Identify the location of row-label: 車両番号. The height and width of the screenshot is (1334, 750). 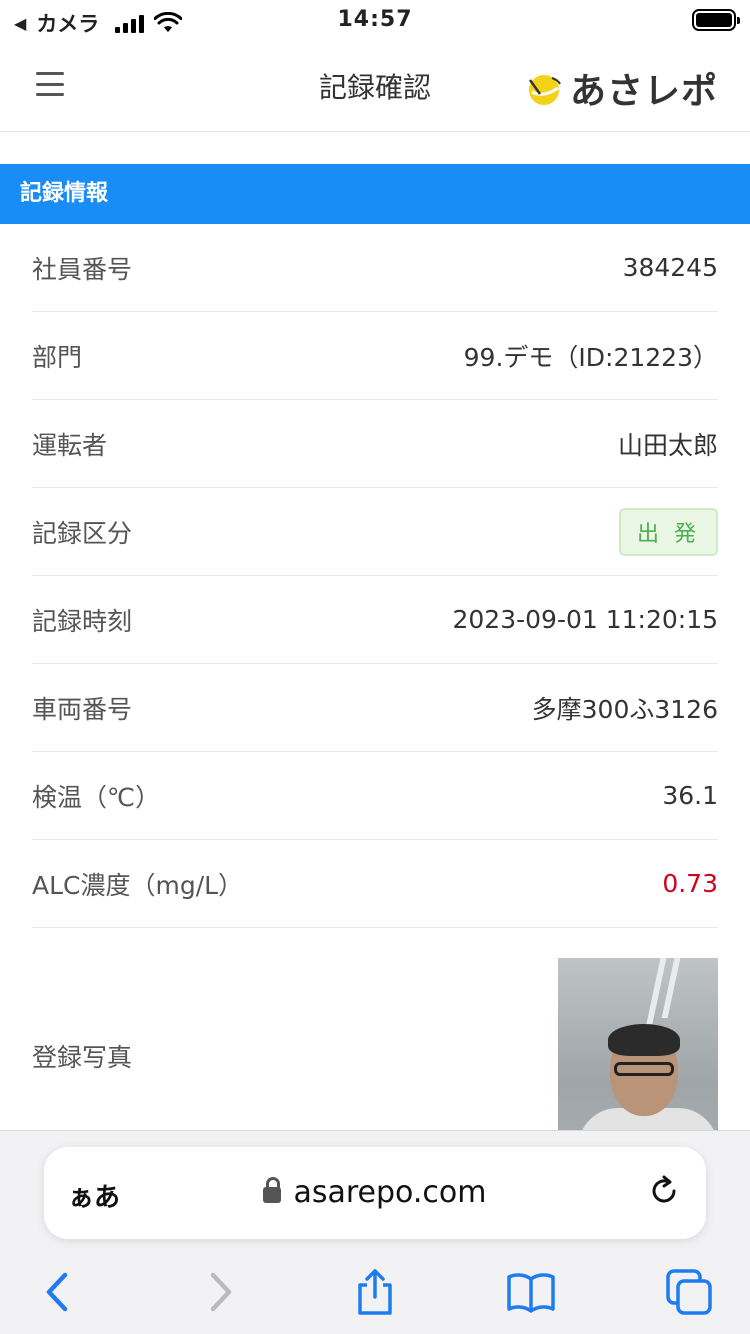
(82, 709).